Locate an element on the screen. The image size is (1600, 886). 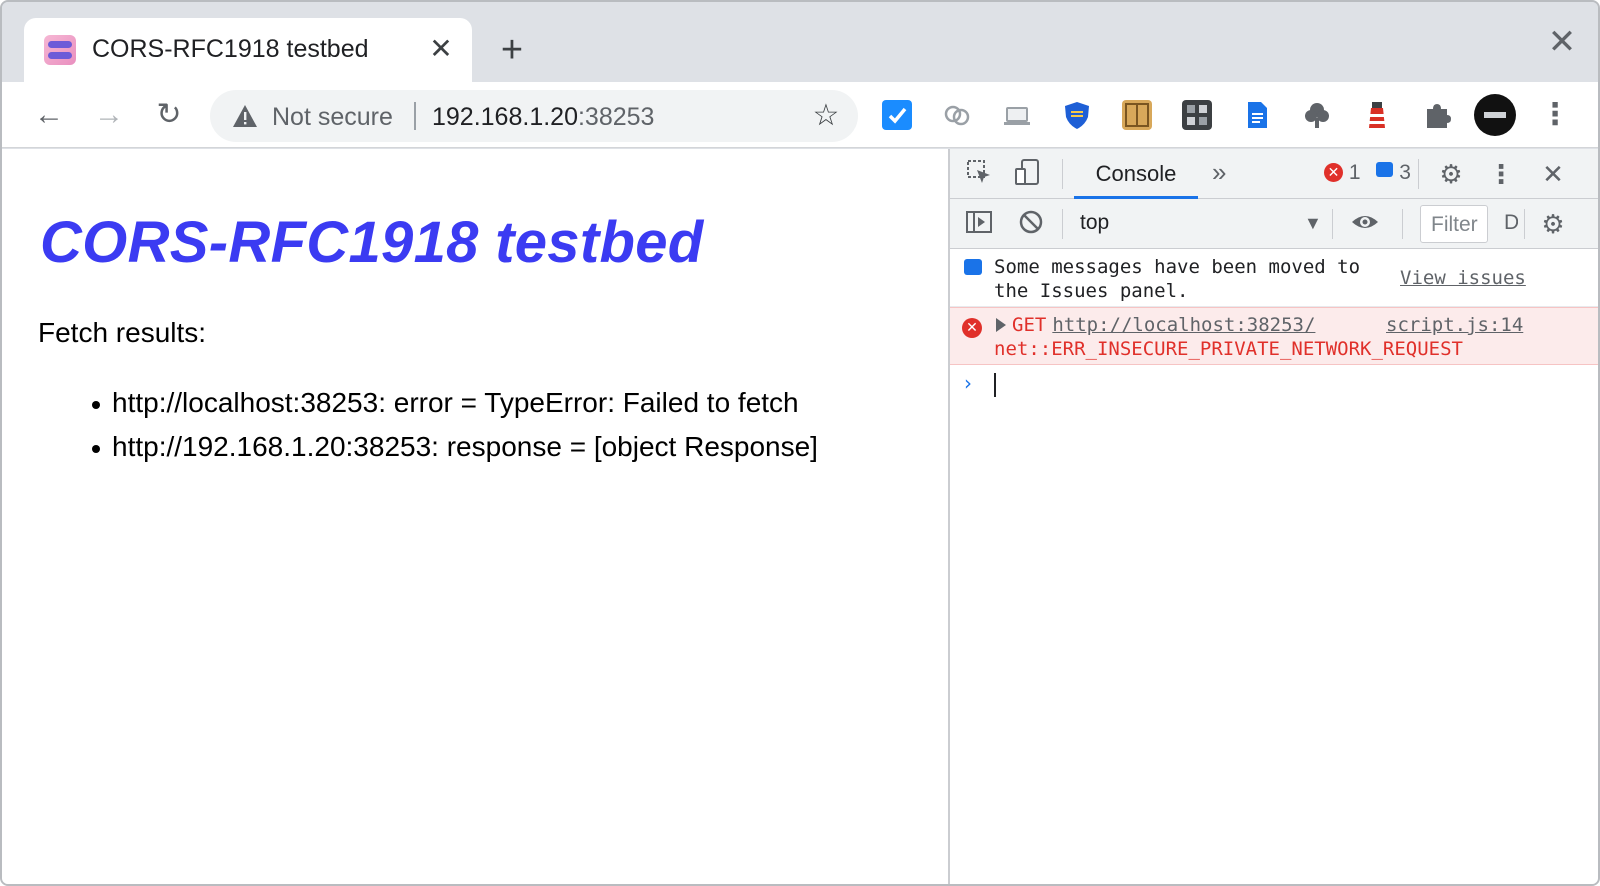
laptop-icon is located at coordinates (1017, 115).